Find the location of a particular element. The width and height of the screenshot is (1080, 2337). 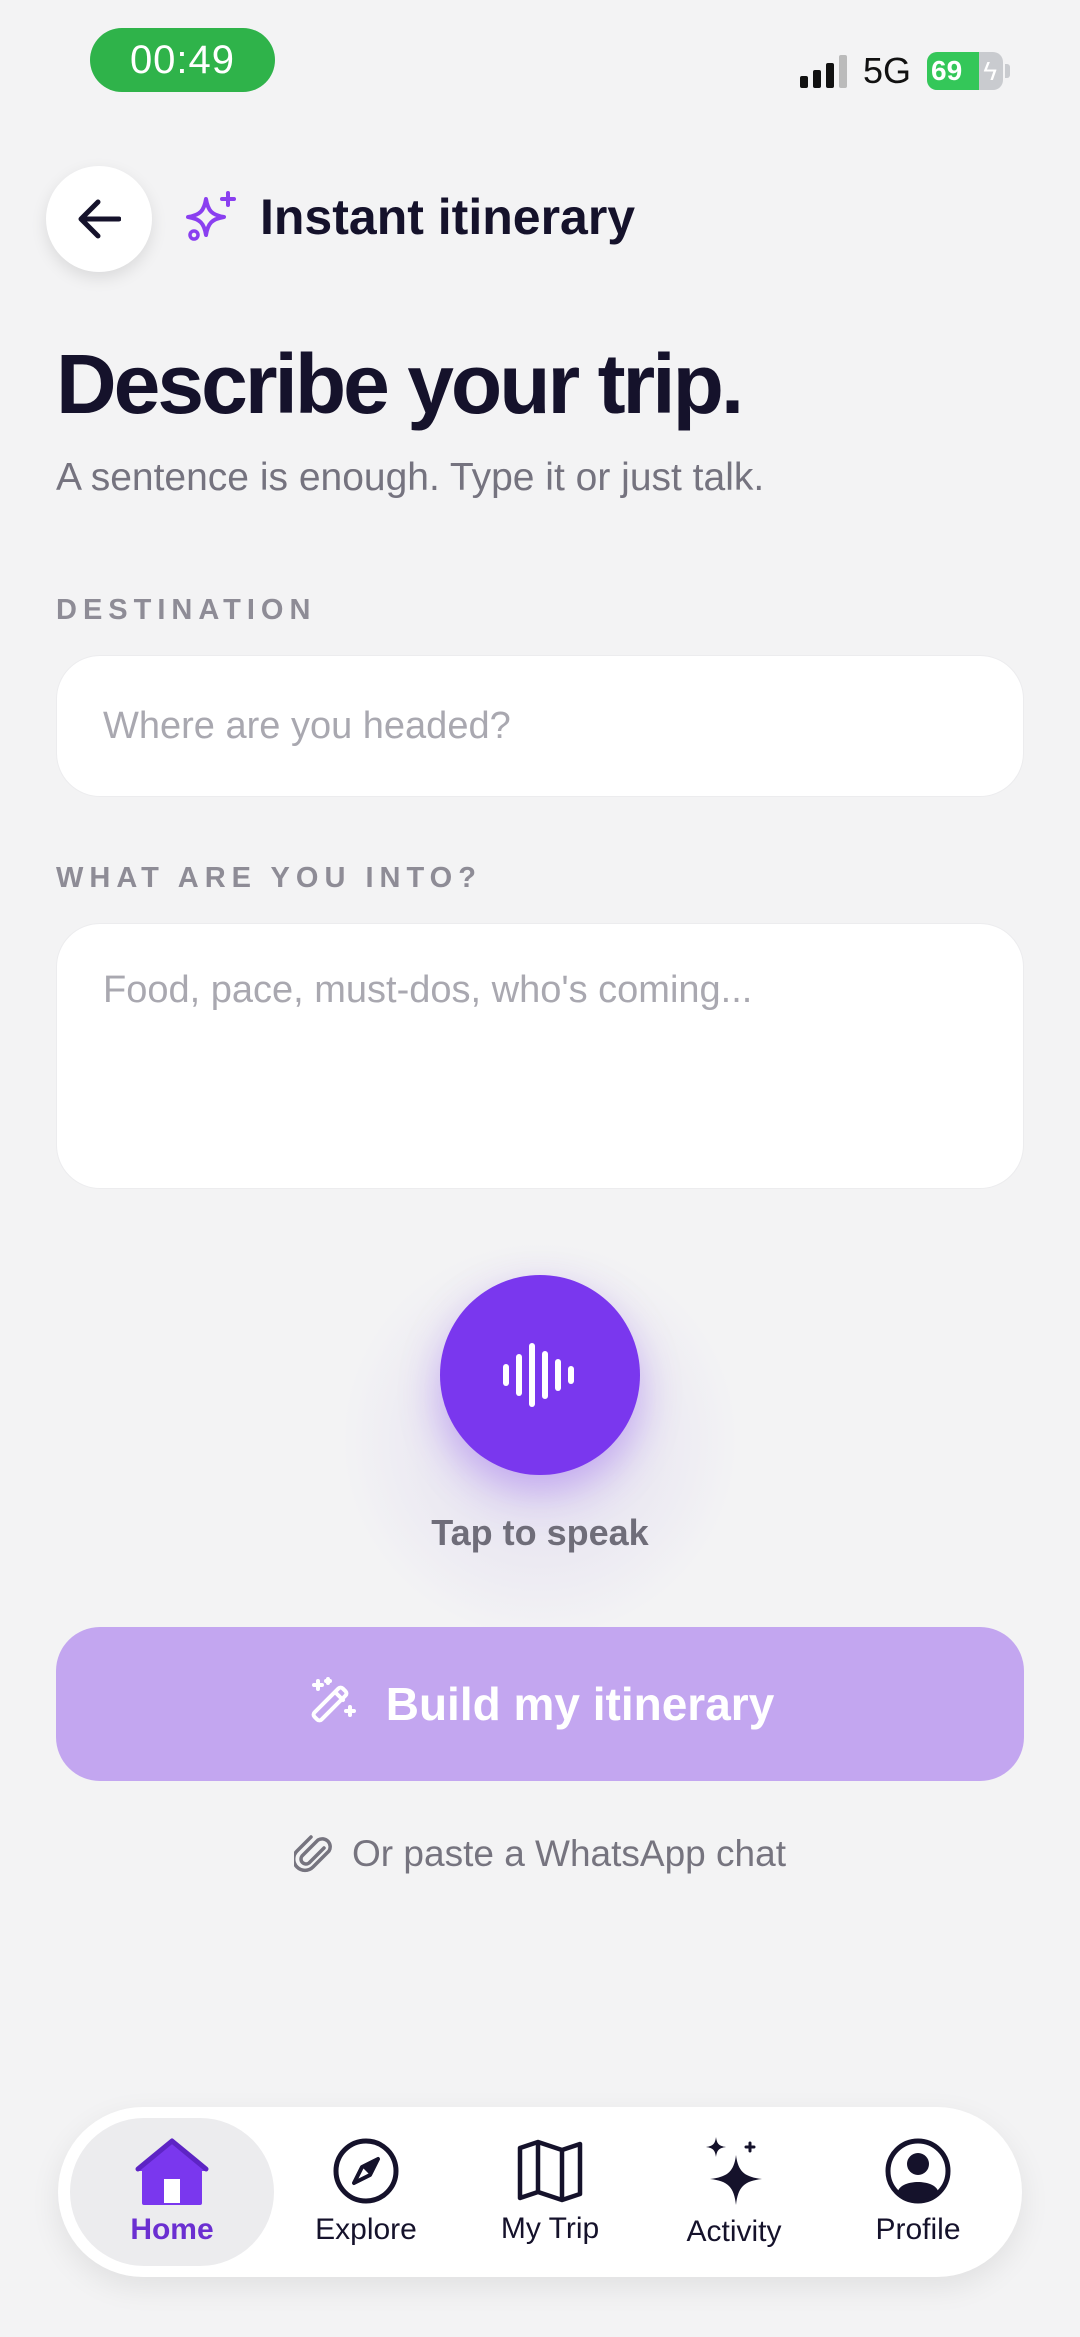

build-itinerary-button: Build my itinerary is located at coordinates (540, 1704).